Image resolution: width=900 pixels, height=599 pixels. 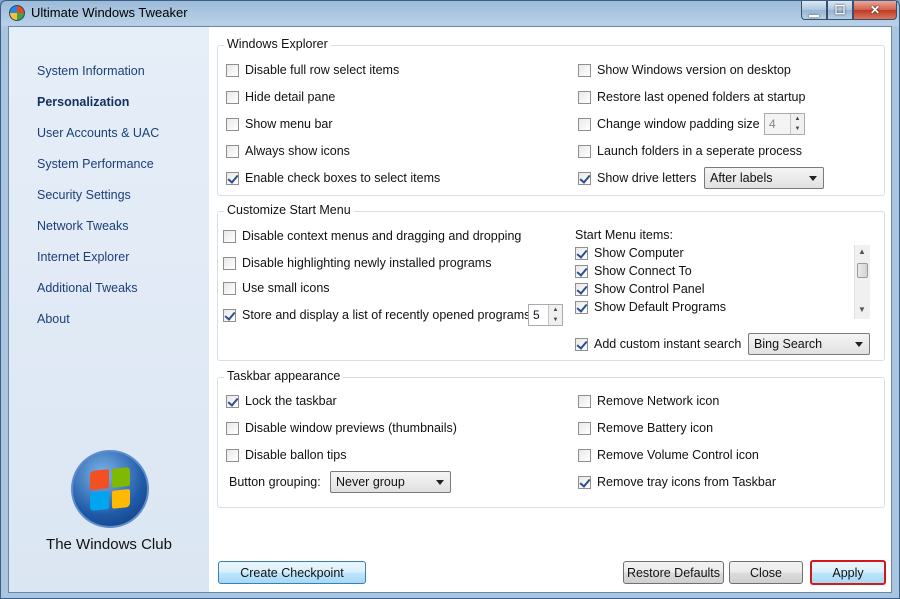 What do you see at coordinates (650, 307) in the screenshot?
I see `list-item-show-default-programs: Show Default Programs` at bounding box center [650, 307].